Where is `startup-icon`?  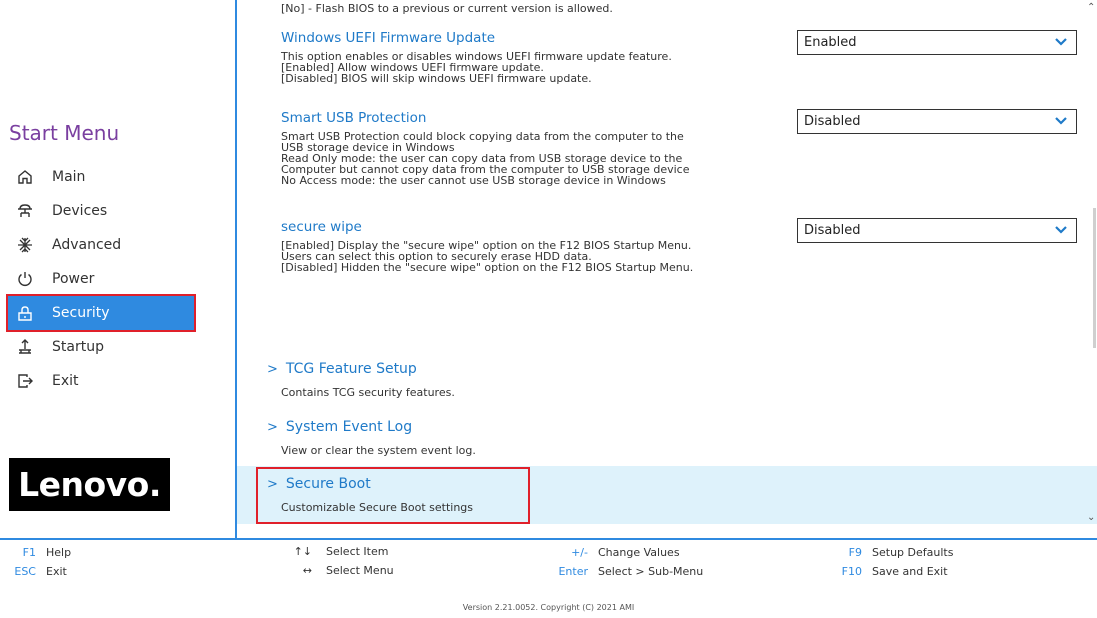 startup-icon is located at coordinates (25, 347).